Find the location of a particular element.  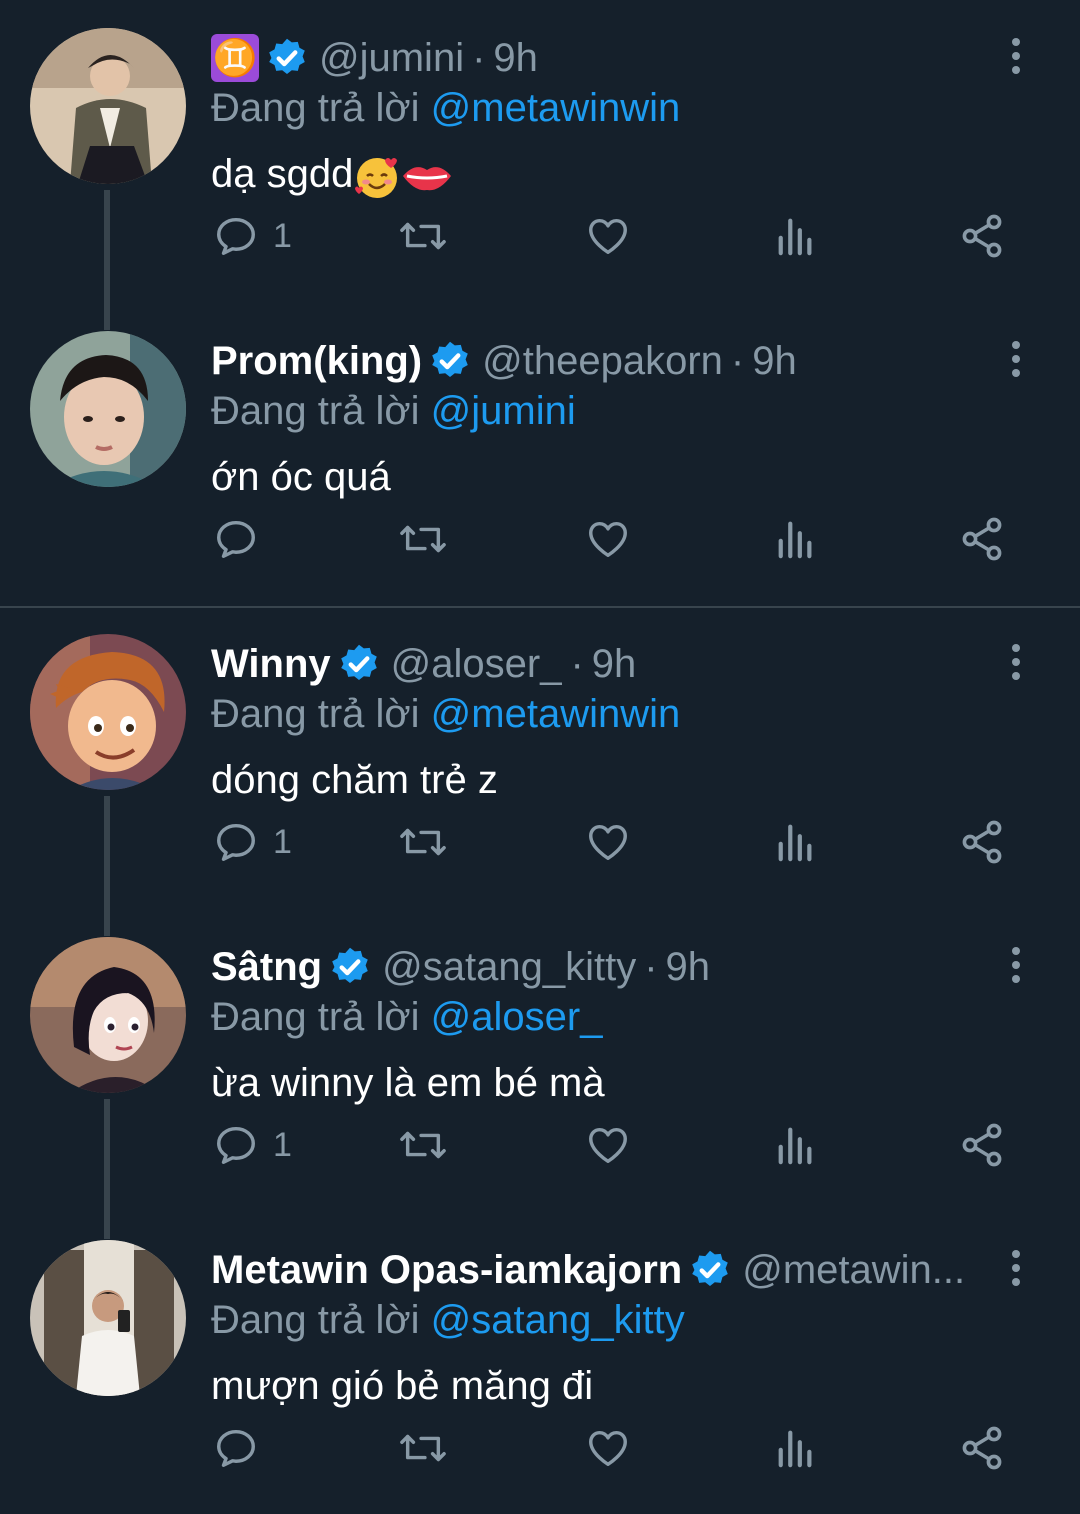

reply-count: 1 is located at coordinates (282, 841).